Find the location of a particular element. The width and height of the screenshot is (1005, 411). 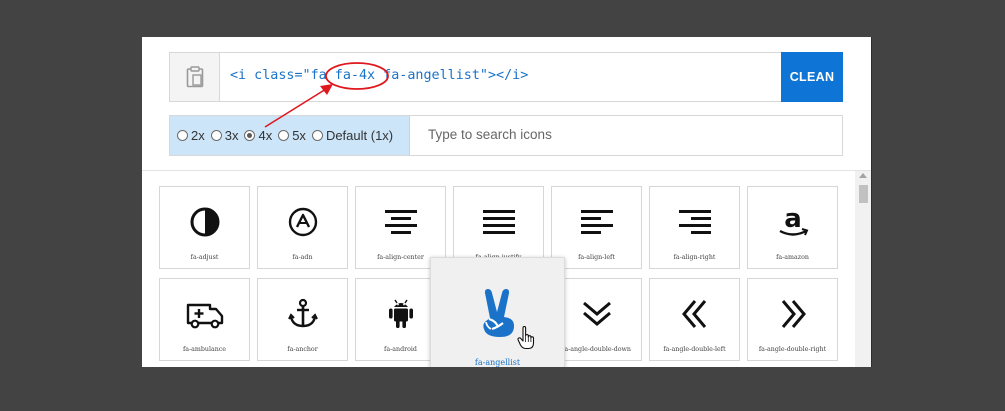

anchor-icon is located at coordinates (302, 313).